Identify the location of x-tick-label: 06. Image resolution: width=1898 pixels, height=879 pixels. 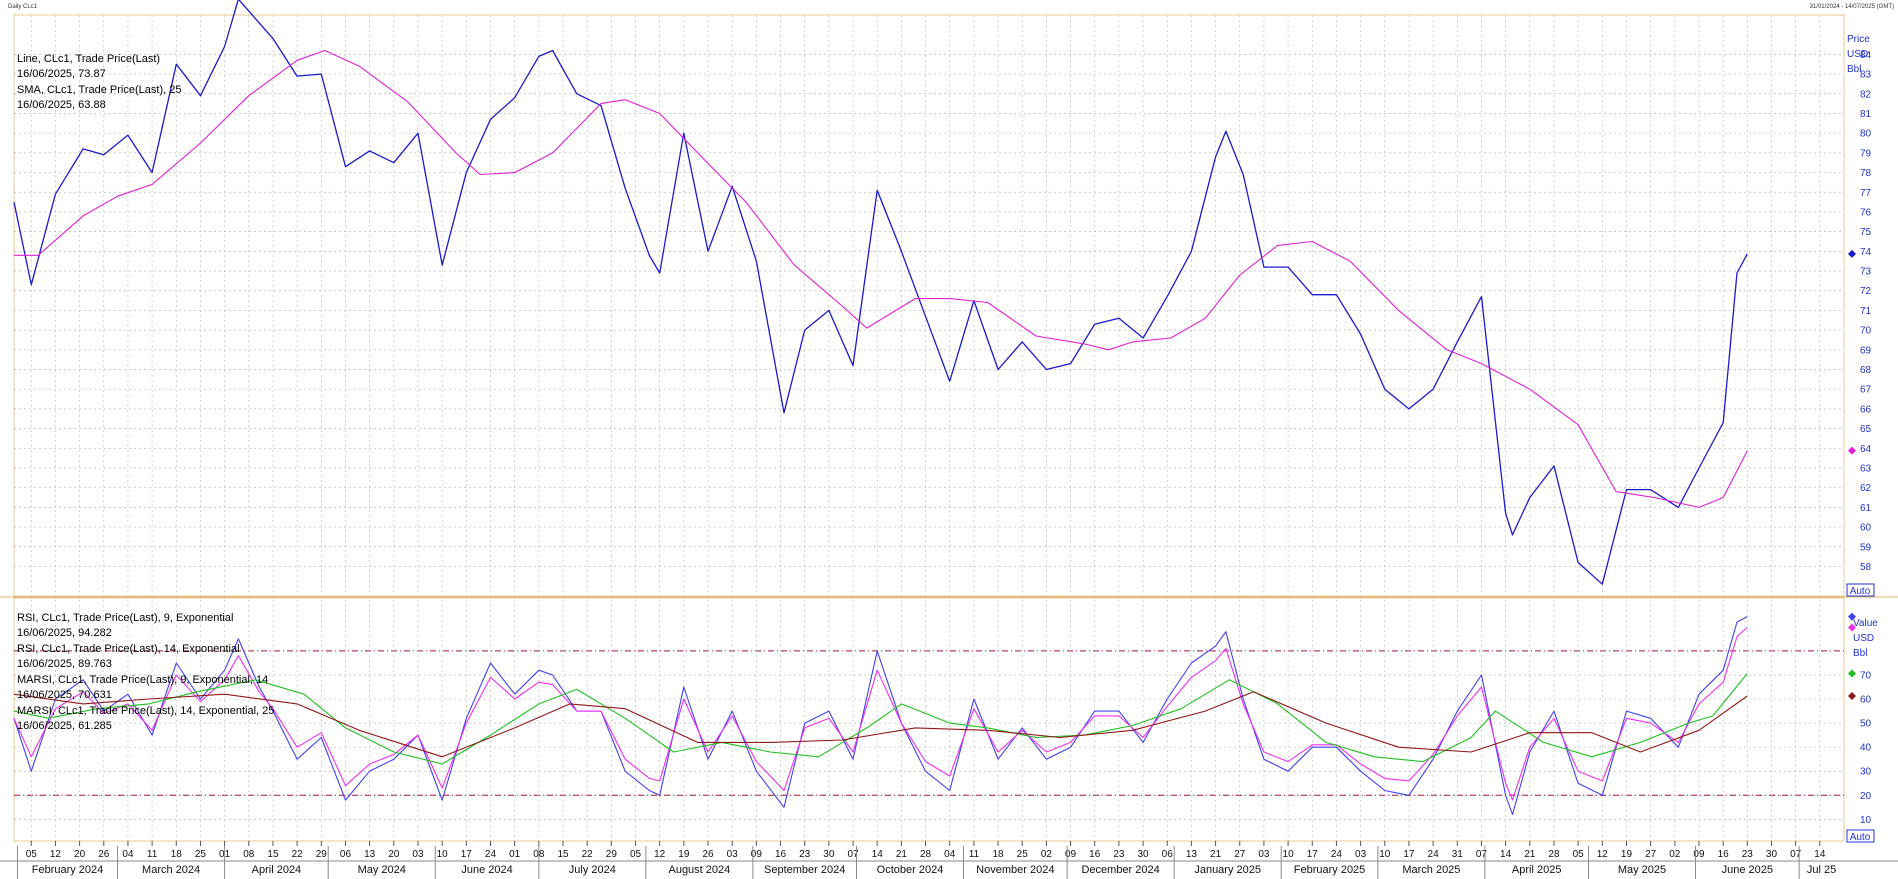
(1168, 854).